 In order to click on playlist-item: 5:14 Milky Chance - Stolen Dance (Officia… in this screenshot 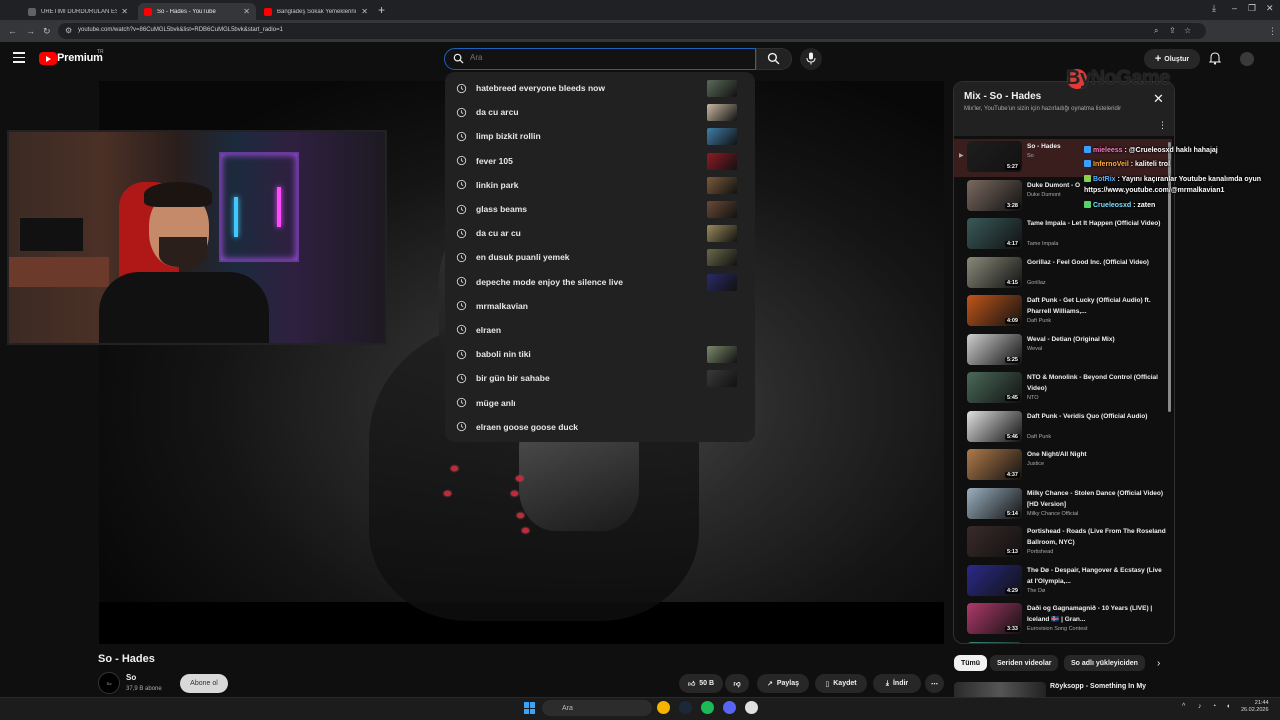, I will do `click(1063, 505)`.